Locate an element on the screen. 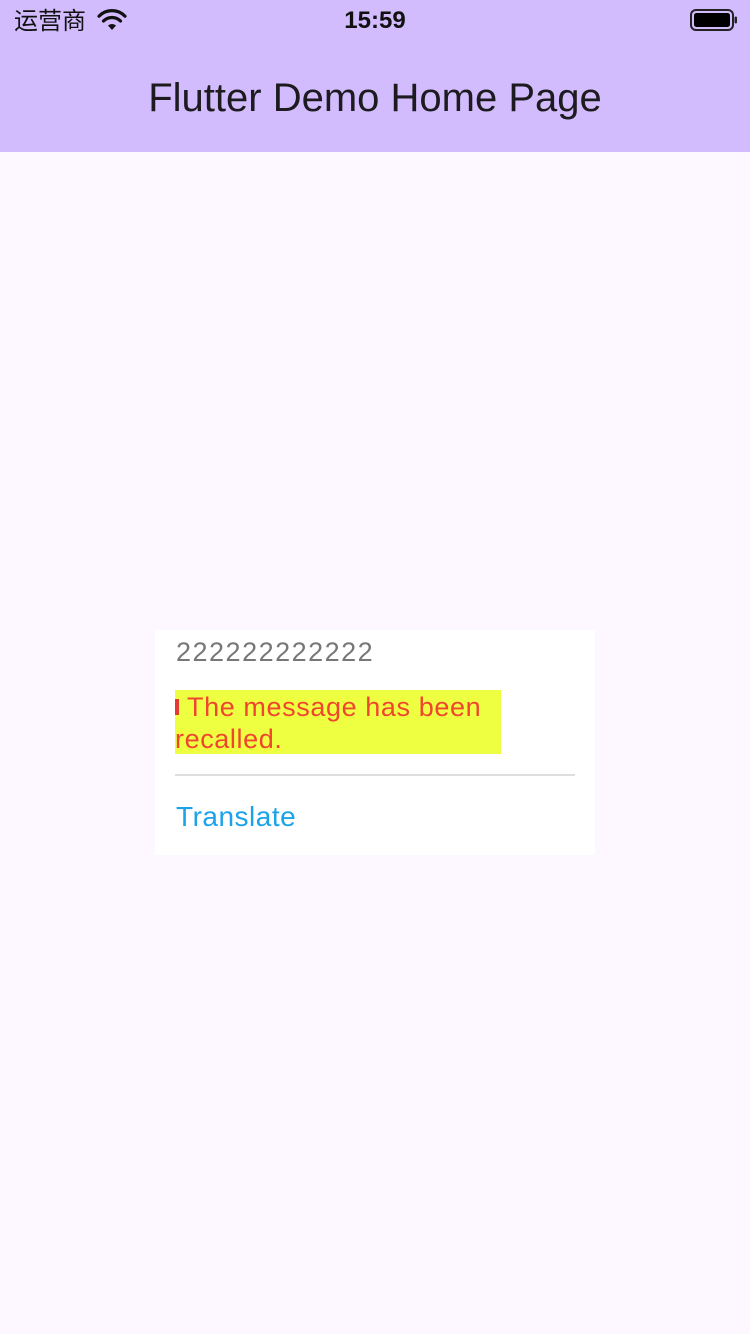 The height and width of the screenshot is (1334, 750). status-time: 15:59 is located at coordinates (375, 20).